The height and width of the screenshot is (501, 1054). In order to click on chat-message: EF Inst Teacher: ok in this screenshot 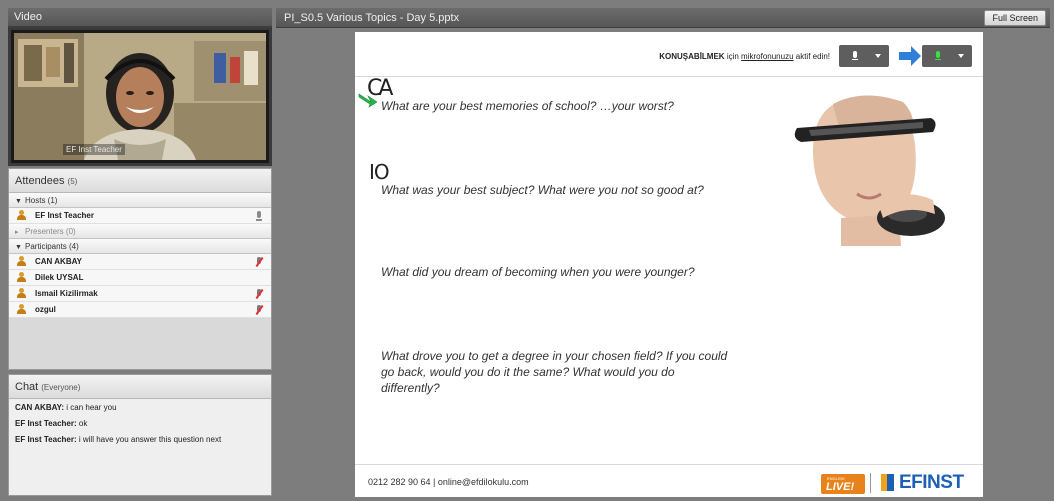, I will do `click(140, 423)`.